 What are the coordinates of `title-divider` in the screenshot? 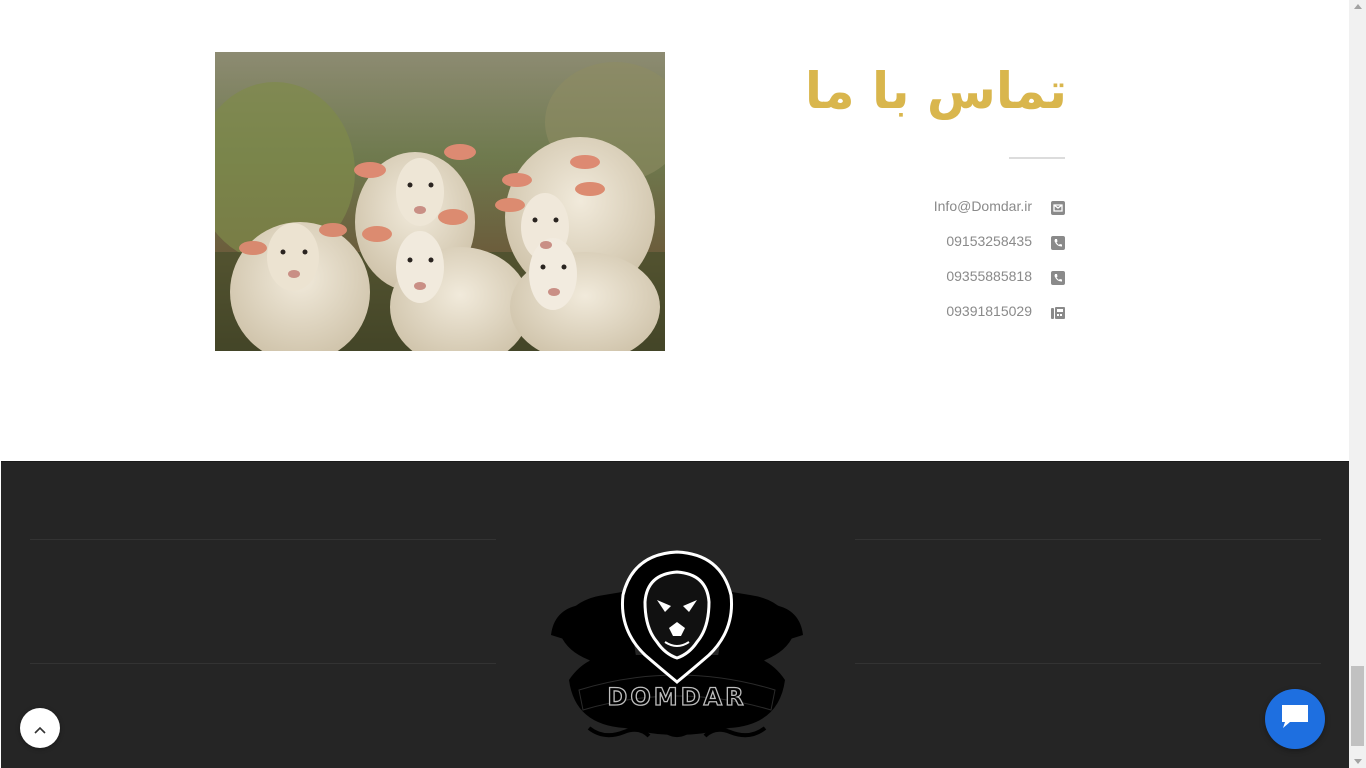 It's located at (1037, 158).